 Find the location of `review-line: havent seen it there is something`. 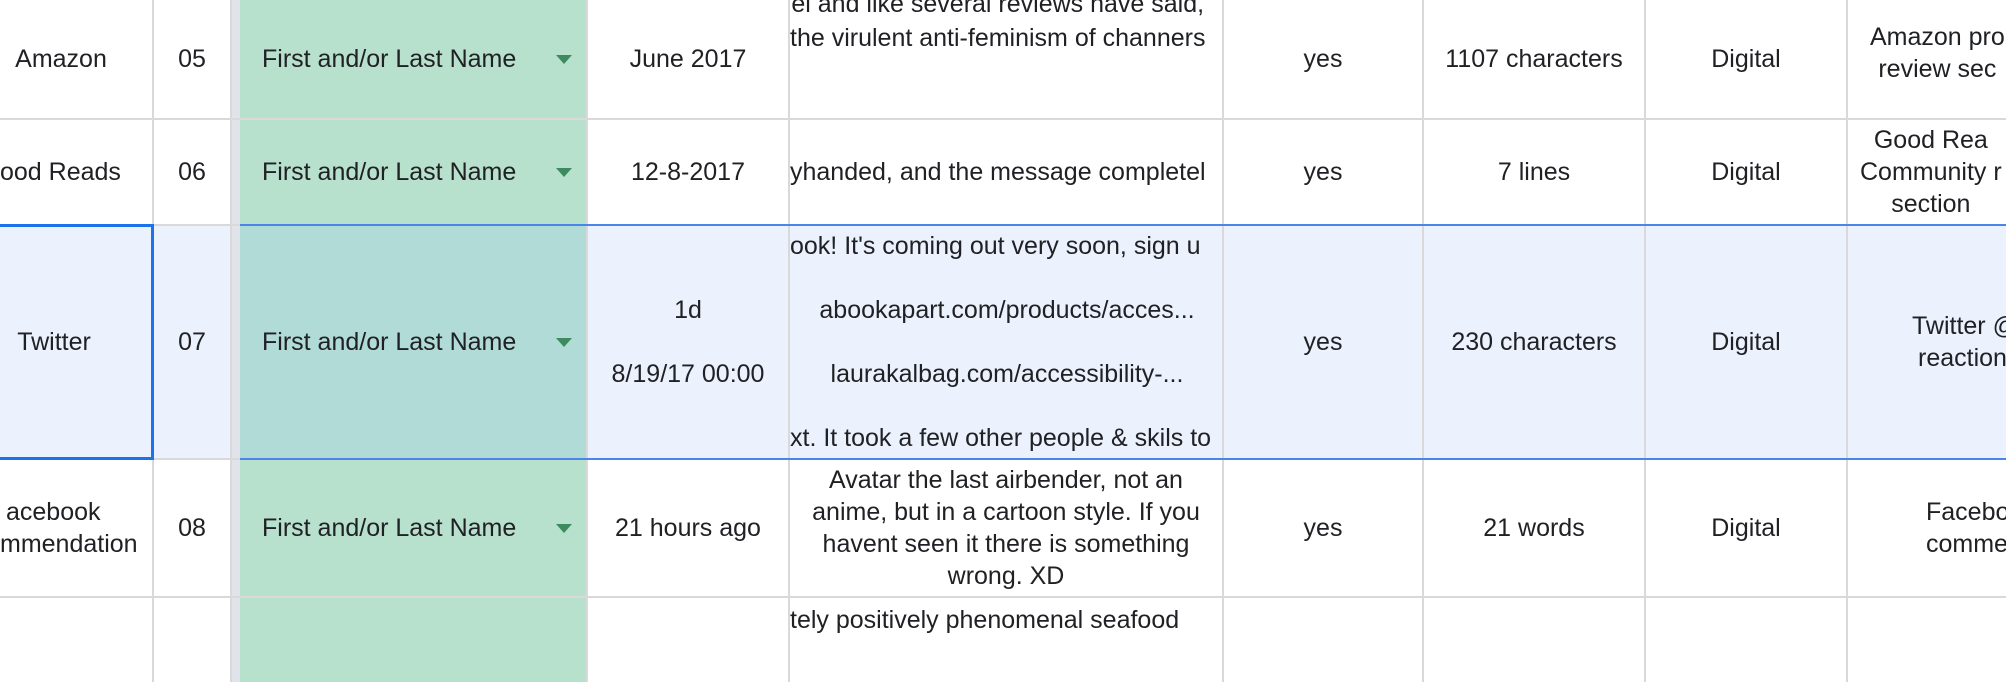

review-line: havent seen it there is something is located at coordinates (1006, 544).